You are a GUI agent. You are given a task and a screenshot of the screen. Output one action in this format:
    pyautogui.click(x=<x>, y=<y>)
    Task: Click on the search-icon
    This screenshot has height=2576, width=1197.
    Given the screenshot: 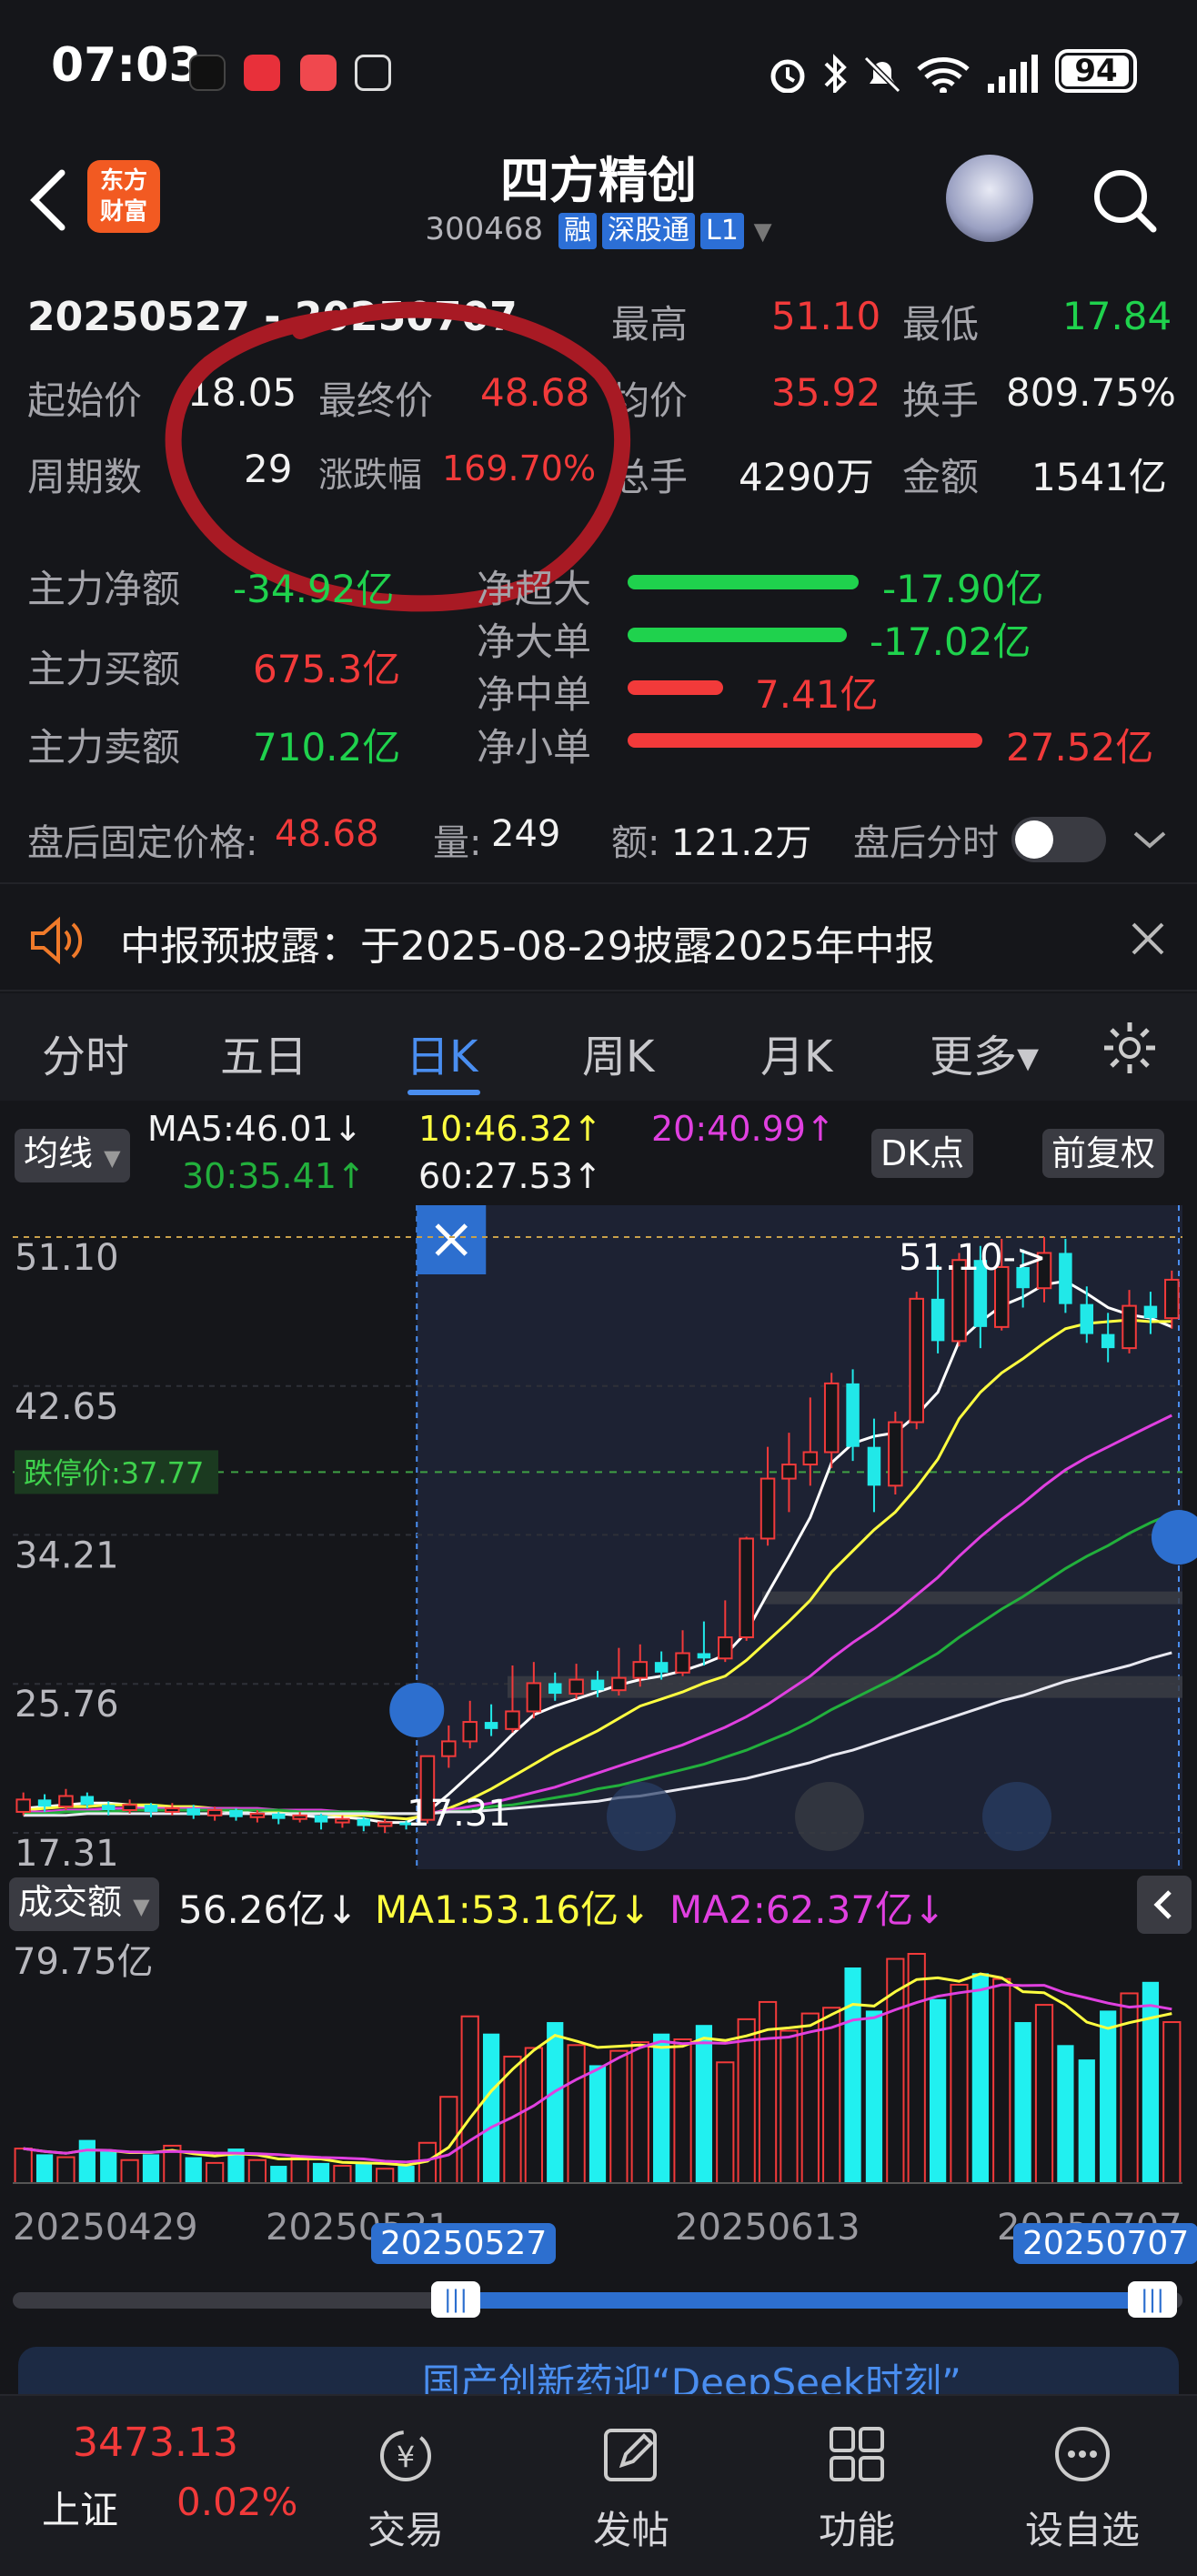 What is the action you would take?
    pyautogui.click(x=1124, y=200)
    